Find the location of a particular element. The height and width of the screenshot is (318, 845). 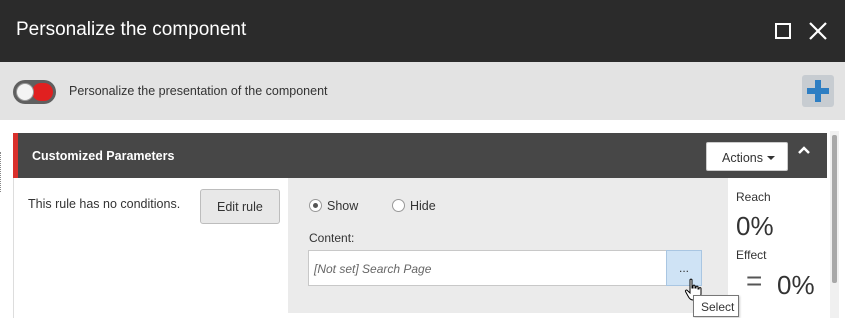

reach-label: Reach is located at coordinates (753, 197).